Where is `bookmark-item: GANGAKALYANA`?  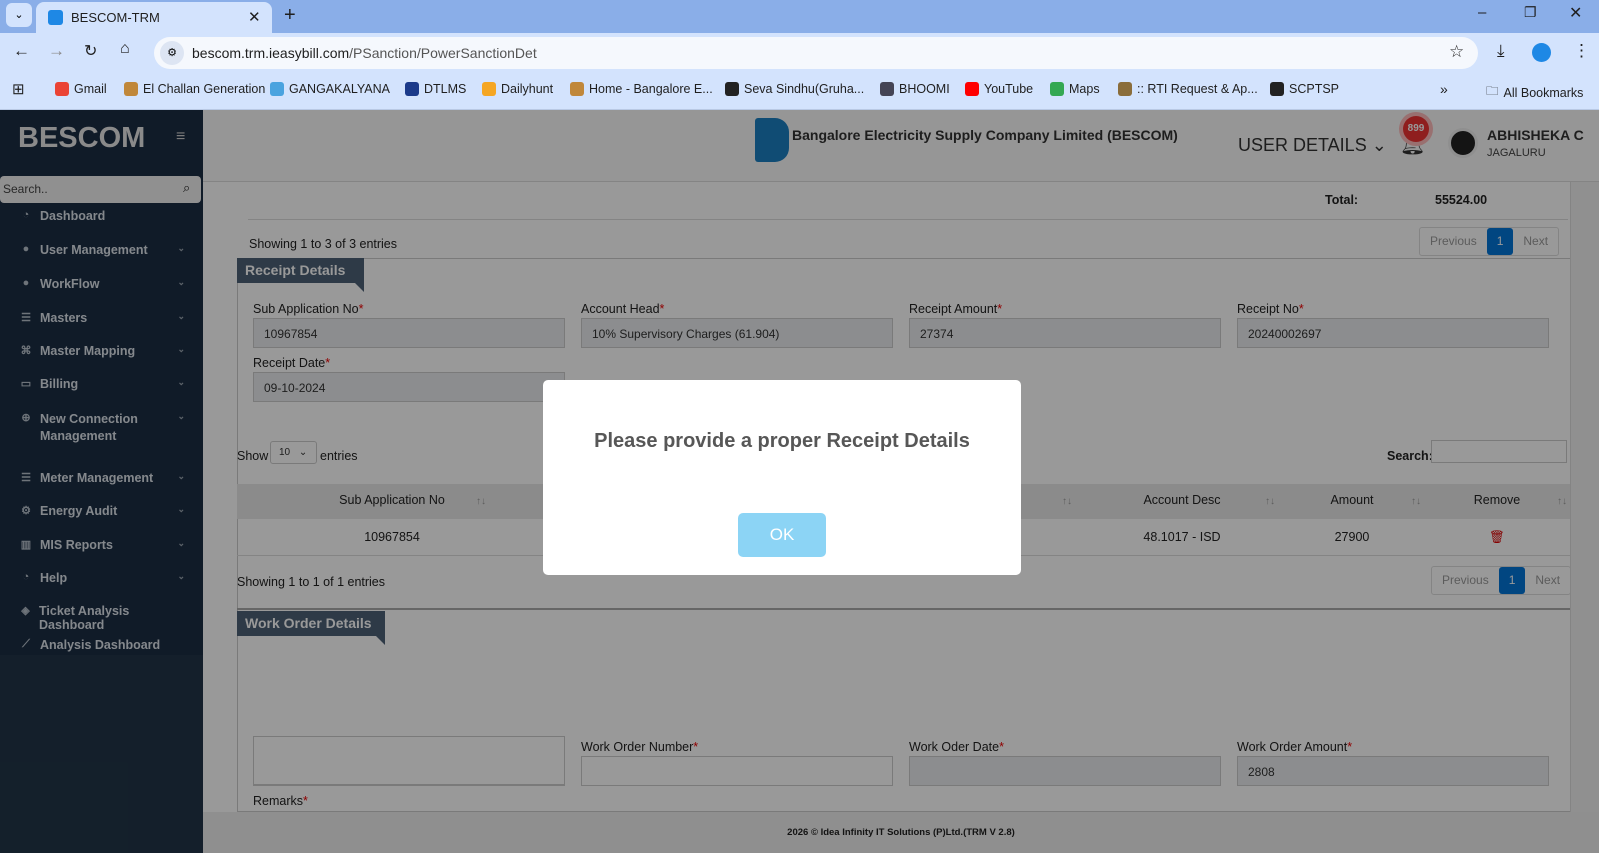
bookmark-item: GANGAKALYANA is located at coordinates (330, 89).